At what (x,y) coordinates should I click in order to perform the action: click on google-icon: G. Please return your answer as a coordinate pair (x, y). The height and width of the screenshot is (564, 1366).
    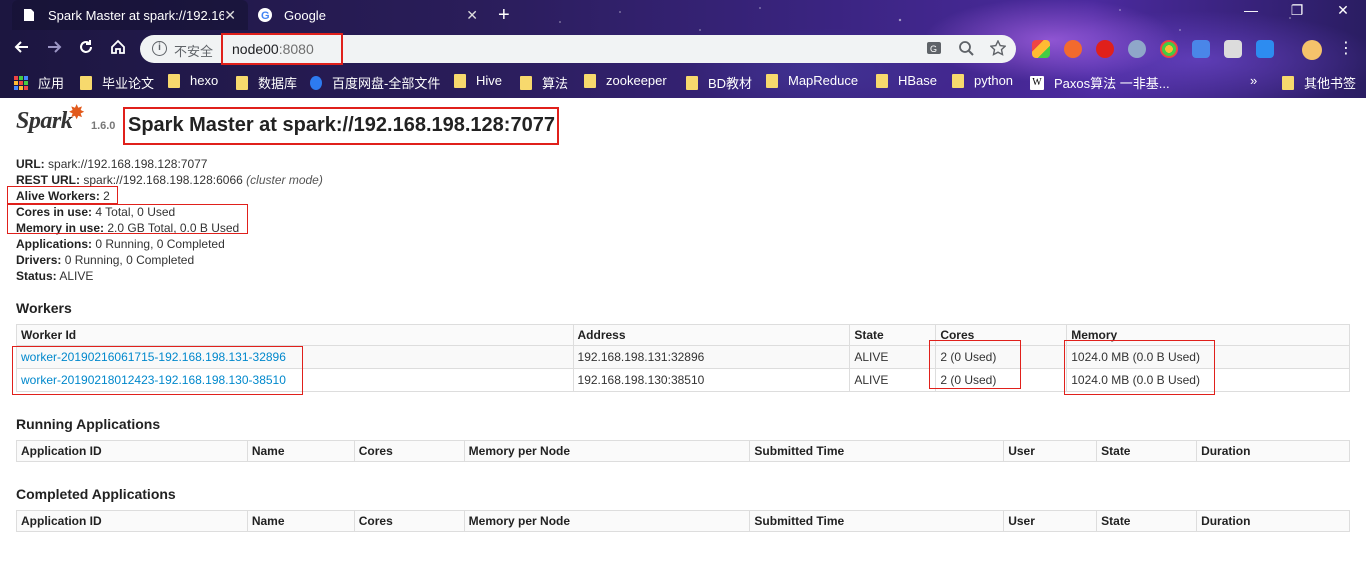
    Looking at the image, I should click on (265, 15).